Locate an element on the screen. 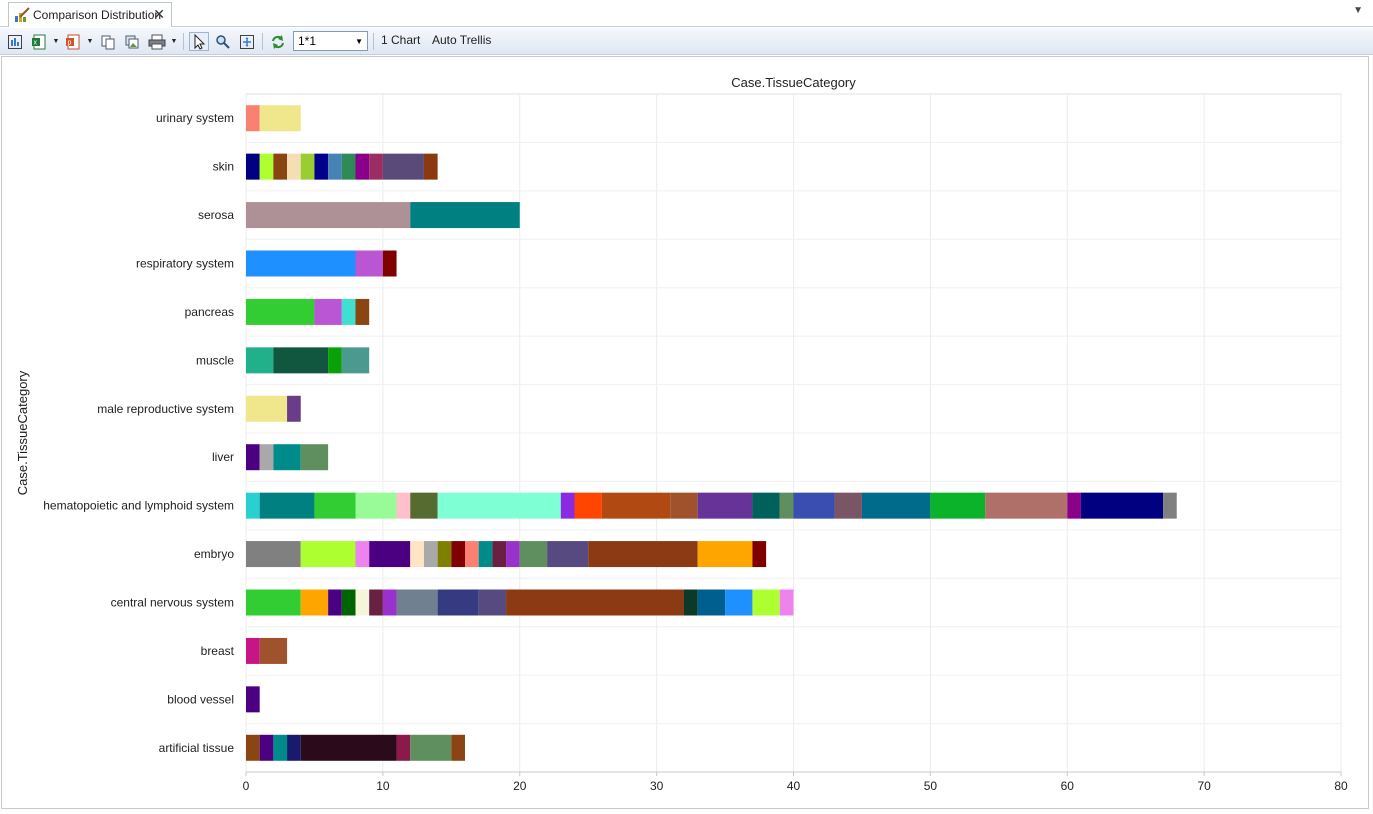 The width and height of the screenshot is (1373, 814). refresh-icon is located at coordinates (278, 41).